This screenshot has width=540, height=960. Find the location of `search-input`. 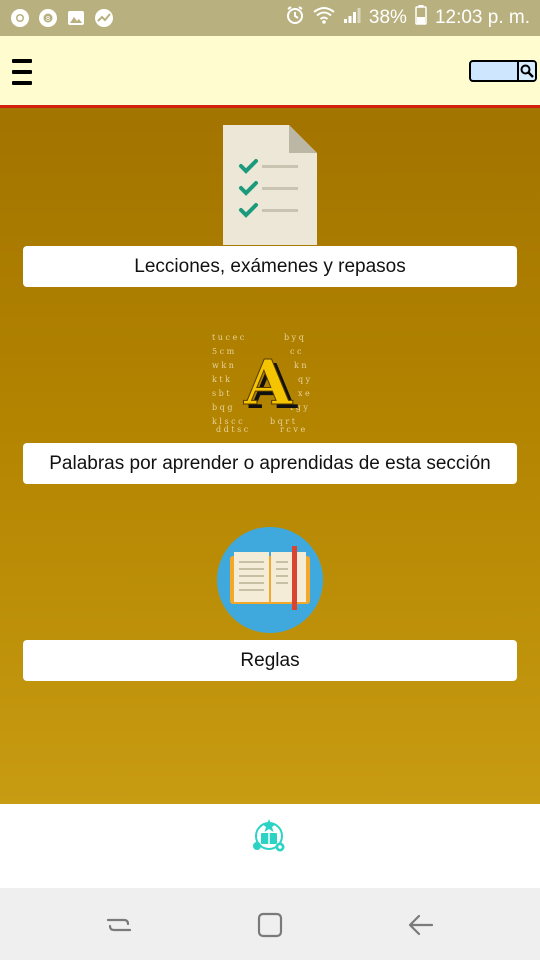

search-input is located at coordinates (494, 71).